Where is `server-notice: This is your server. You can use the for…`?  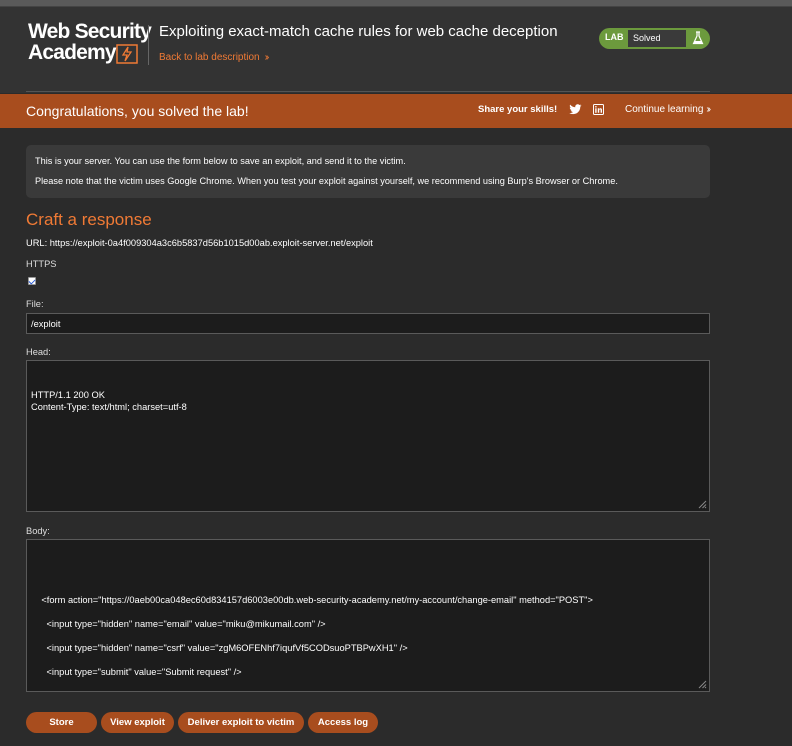 server-notice: This is your server. You can use the for… is located at coordinates (368, 171).